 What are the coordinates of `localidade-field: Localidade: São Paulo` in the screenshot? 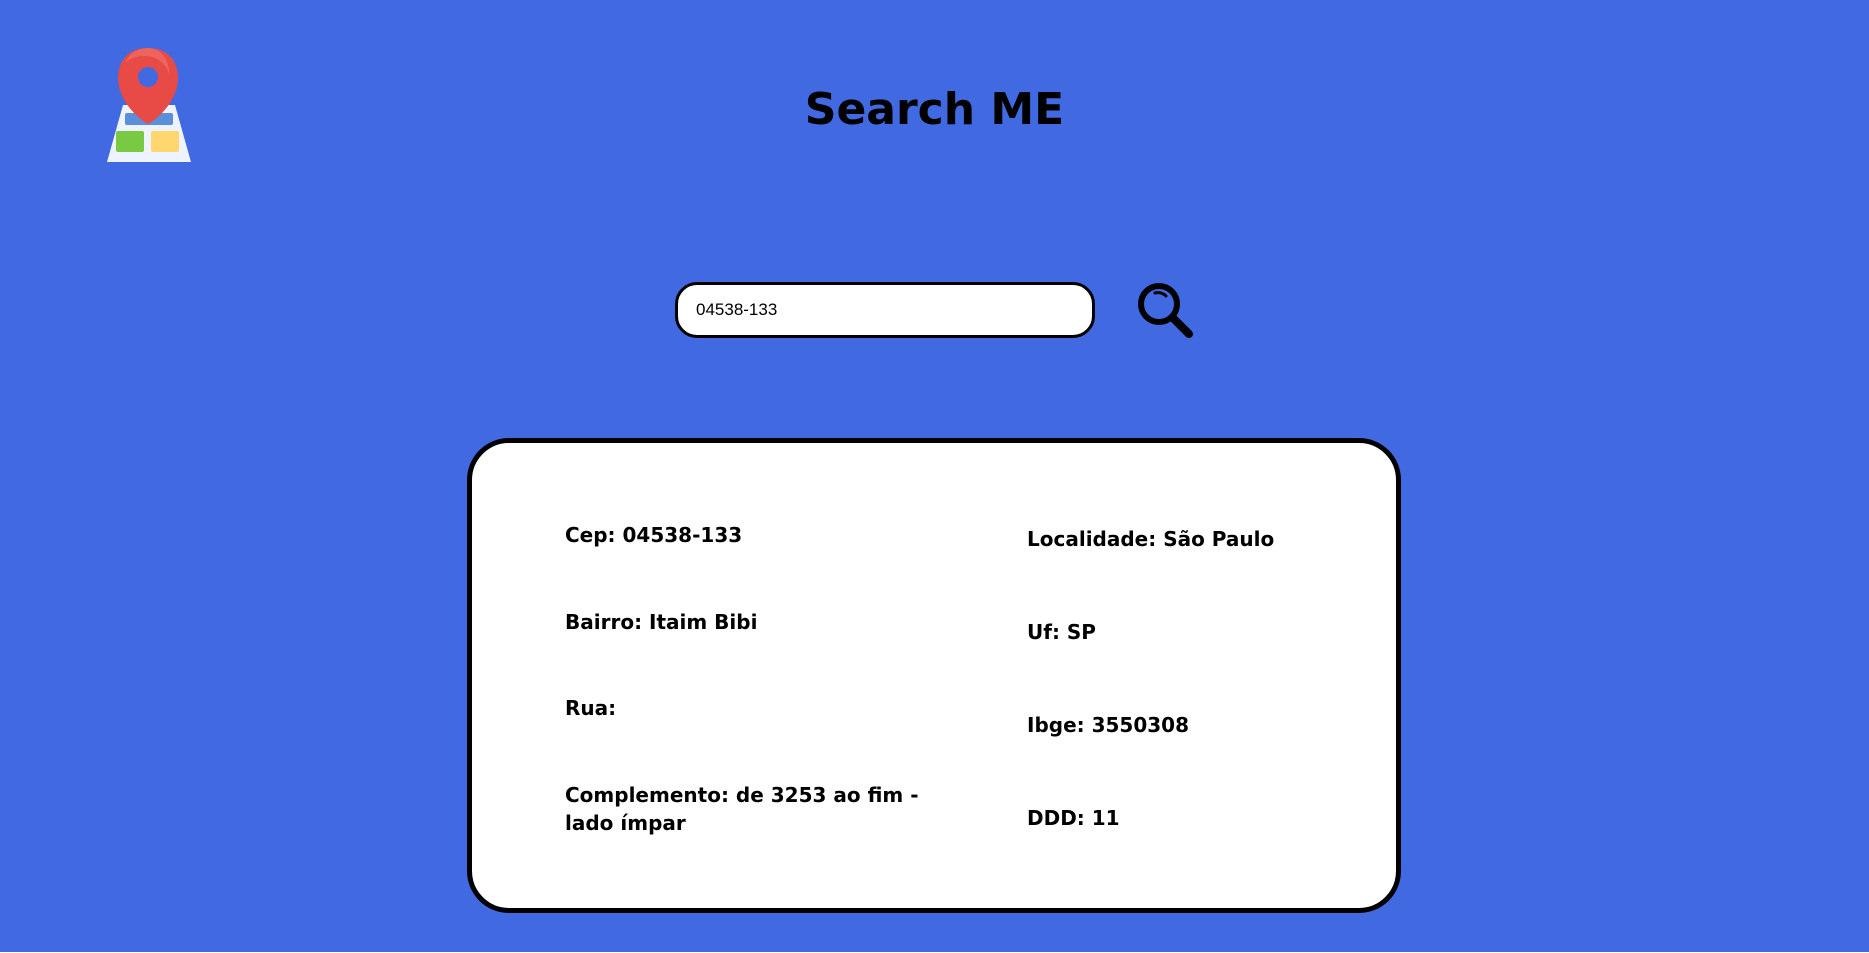 It's located at (1151, 539).